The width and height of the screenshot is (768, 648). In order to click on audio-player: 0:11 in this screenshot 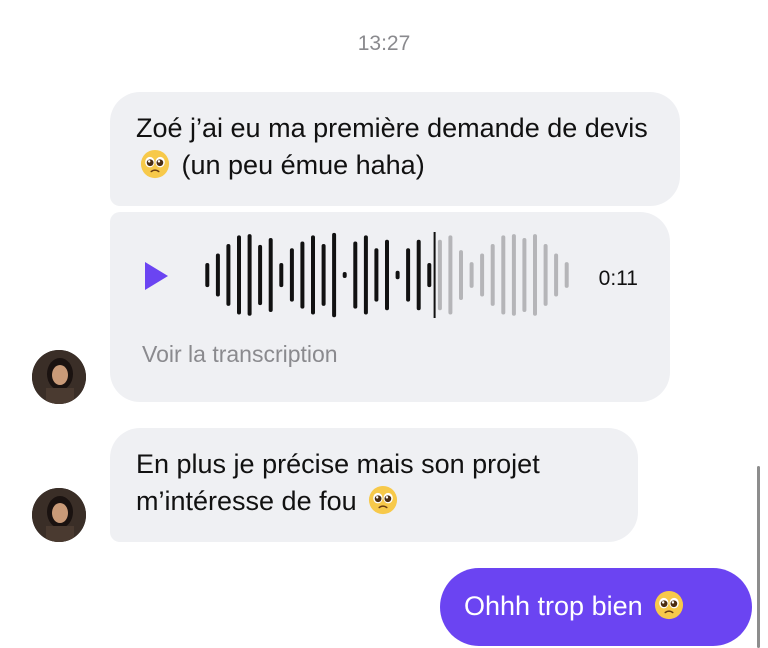, I will do `click(394, 275)`.